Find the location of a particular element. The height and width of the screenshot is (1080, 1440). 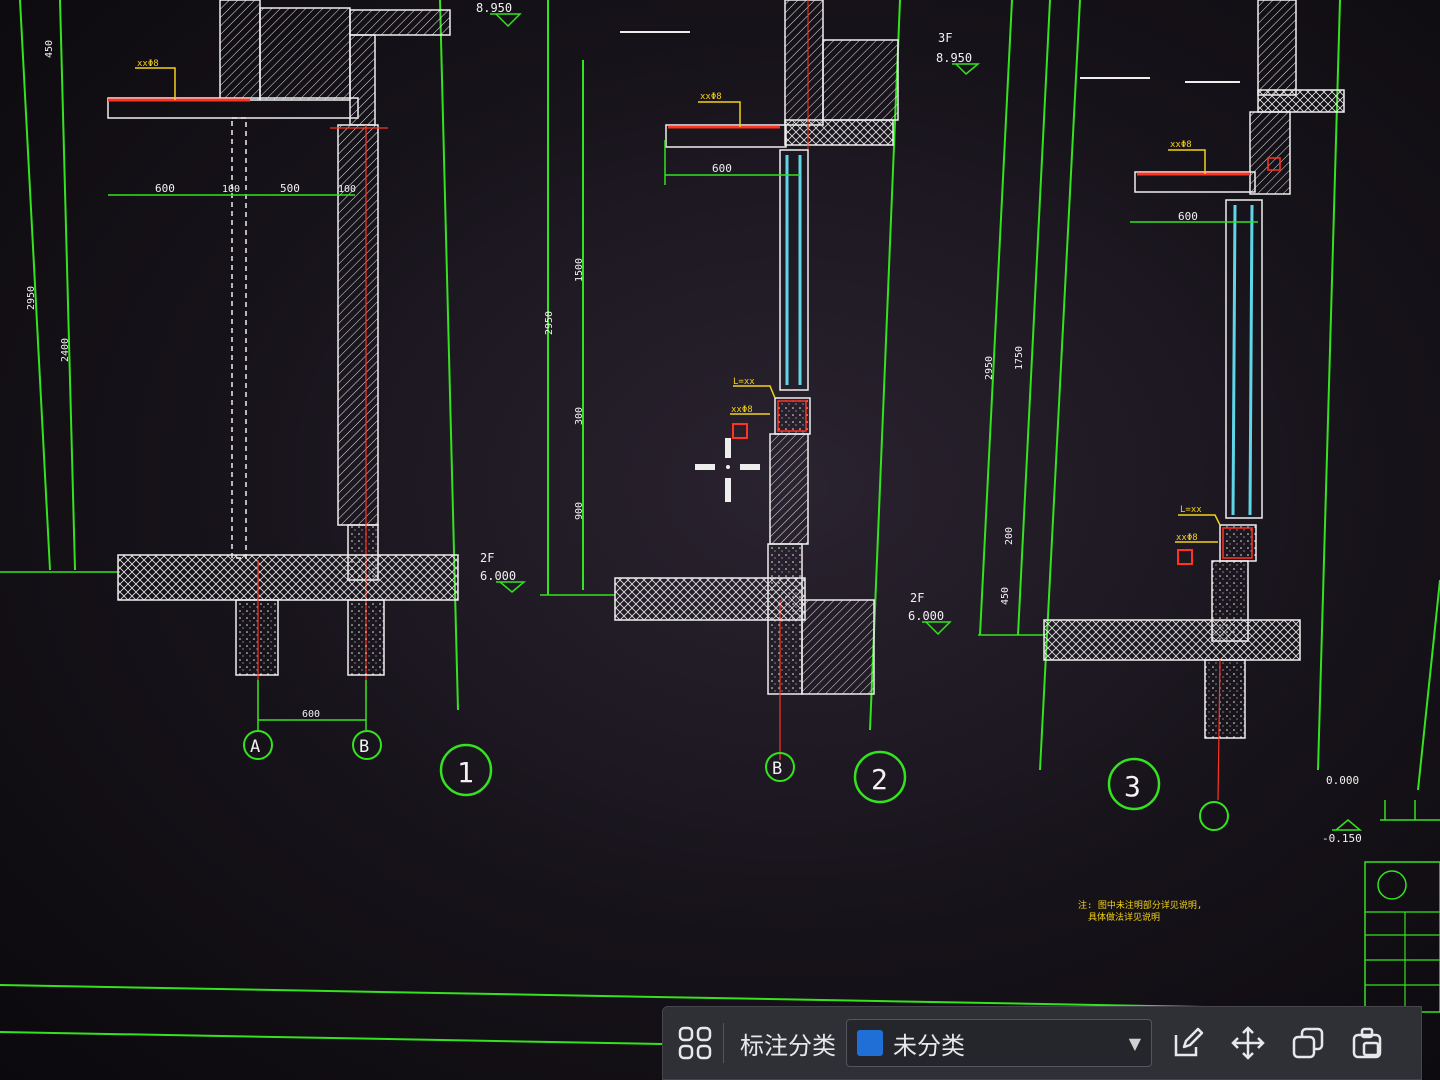

level-floor-2f-a: 2F is located at coordinates (487, 558).